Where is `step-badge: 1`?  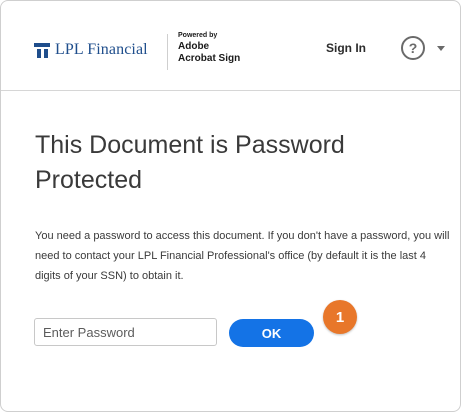
step-badge: 1 is located at coordinates (340, 317).